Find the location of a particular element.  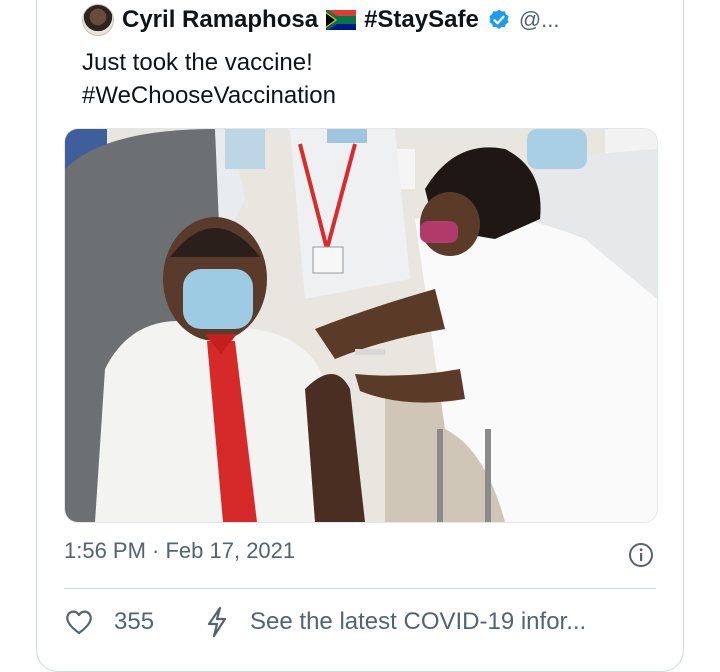

heart-icon is located at coordinates (79, 622).